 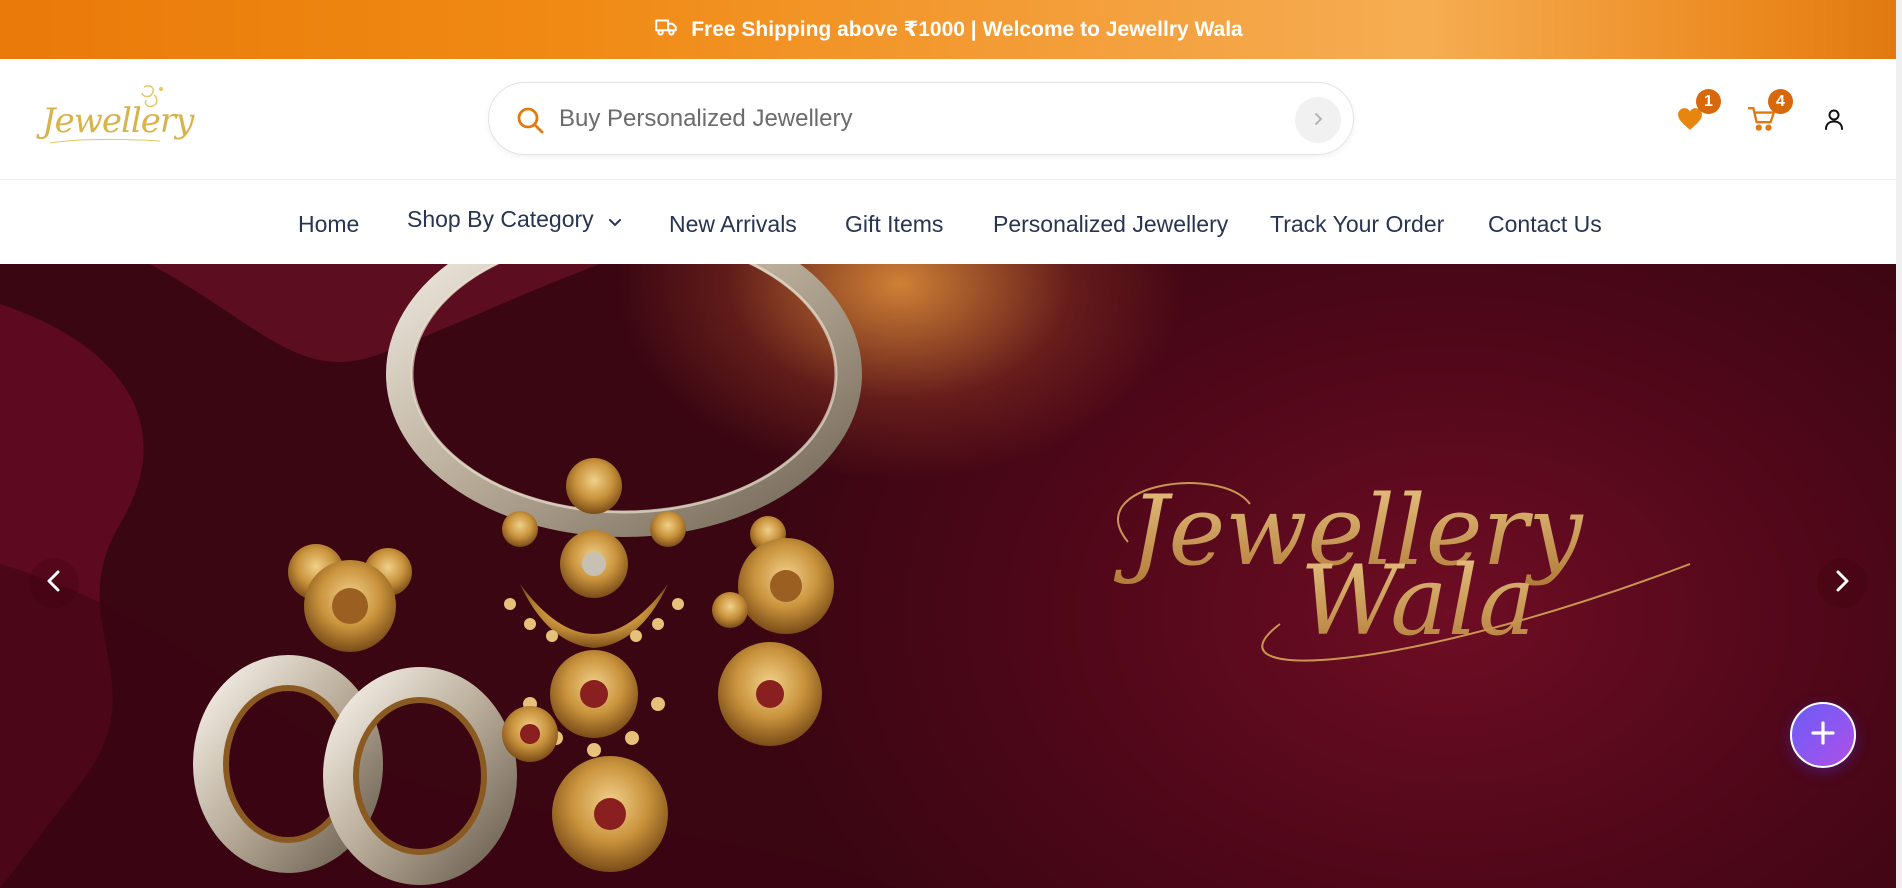 What do you see at coordinates (666, 30) in the screenshot?
I see `delivery-truck-icon` at bounding box center [666, 30].